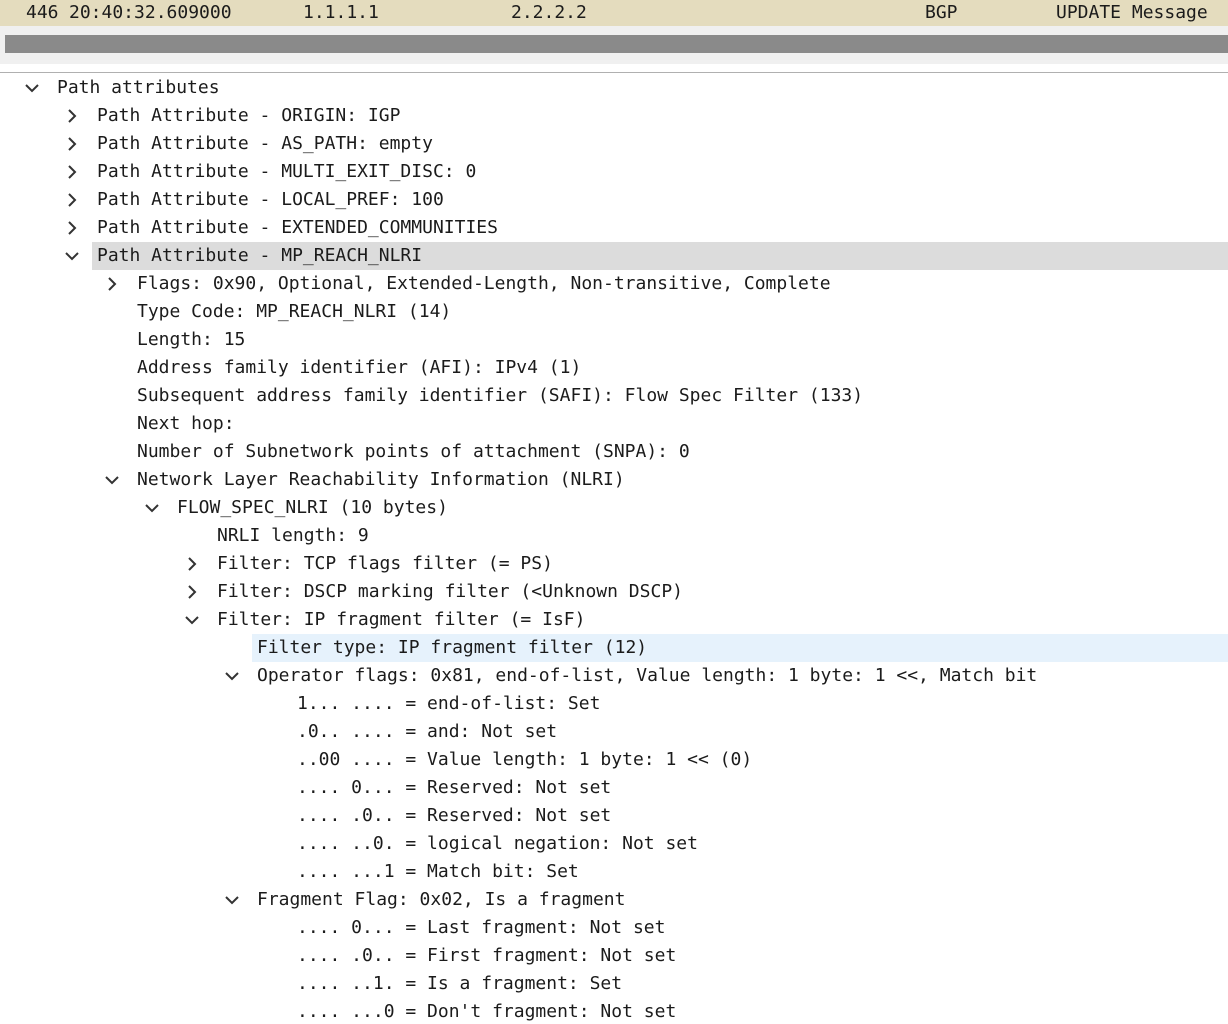 The image size is (1228, 1024). Describe the element at coordinates (481, 927) in the screenshot. I see `tree-row-label: .... 0... = Last fragment: Not set` at that location.